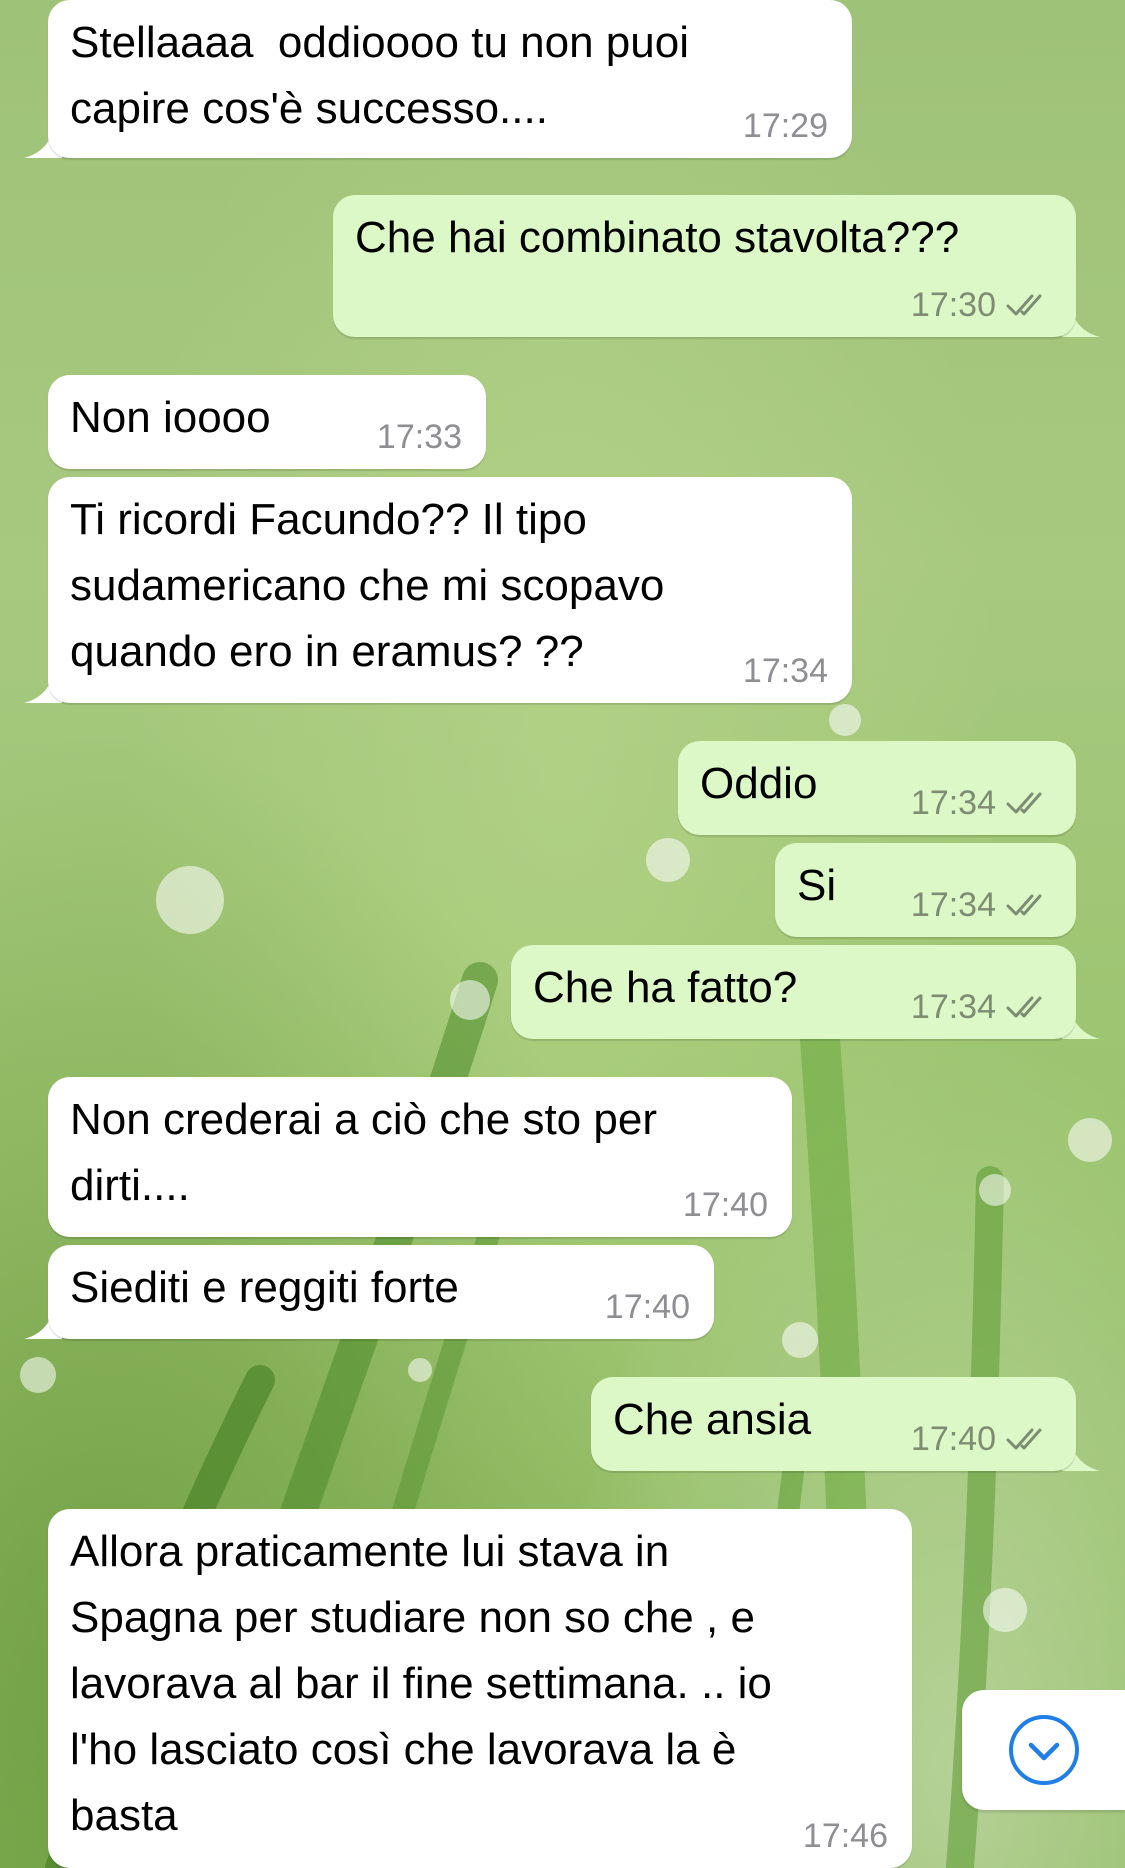  Describe the element at coordinates (704, 266) in the screenshot. I see `outgoing-message: Che hai combinato stavolta??? 17:30` at that location.